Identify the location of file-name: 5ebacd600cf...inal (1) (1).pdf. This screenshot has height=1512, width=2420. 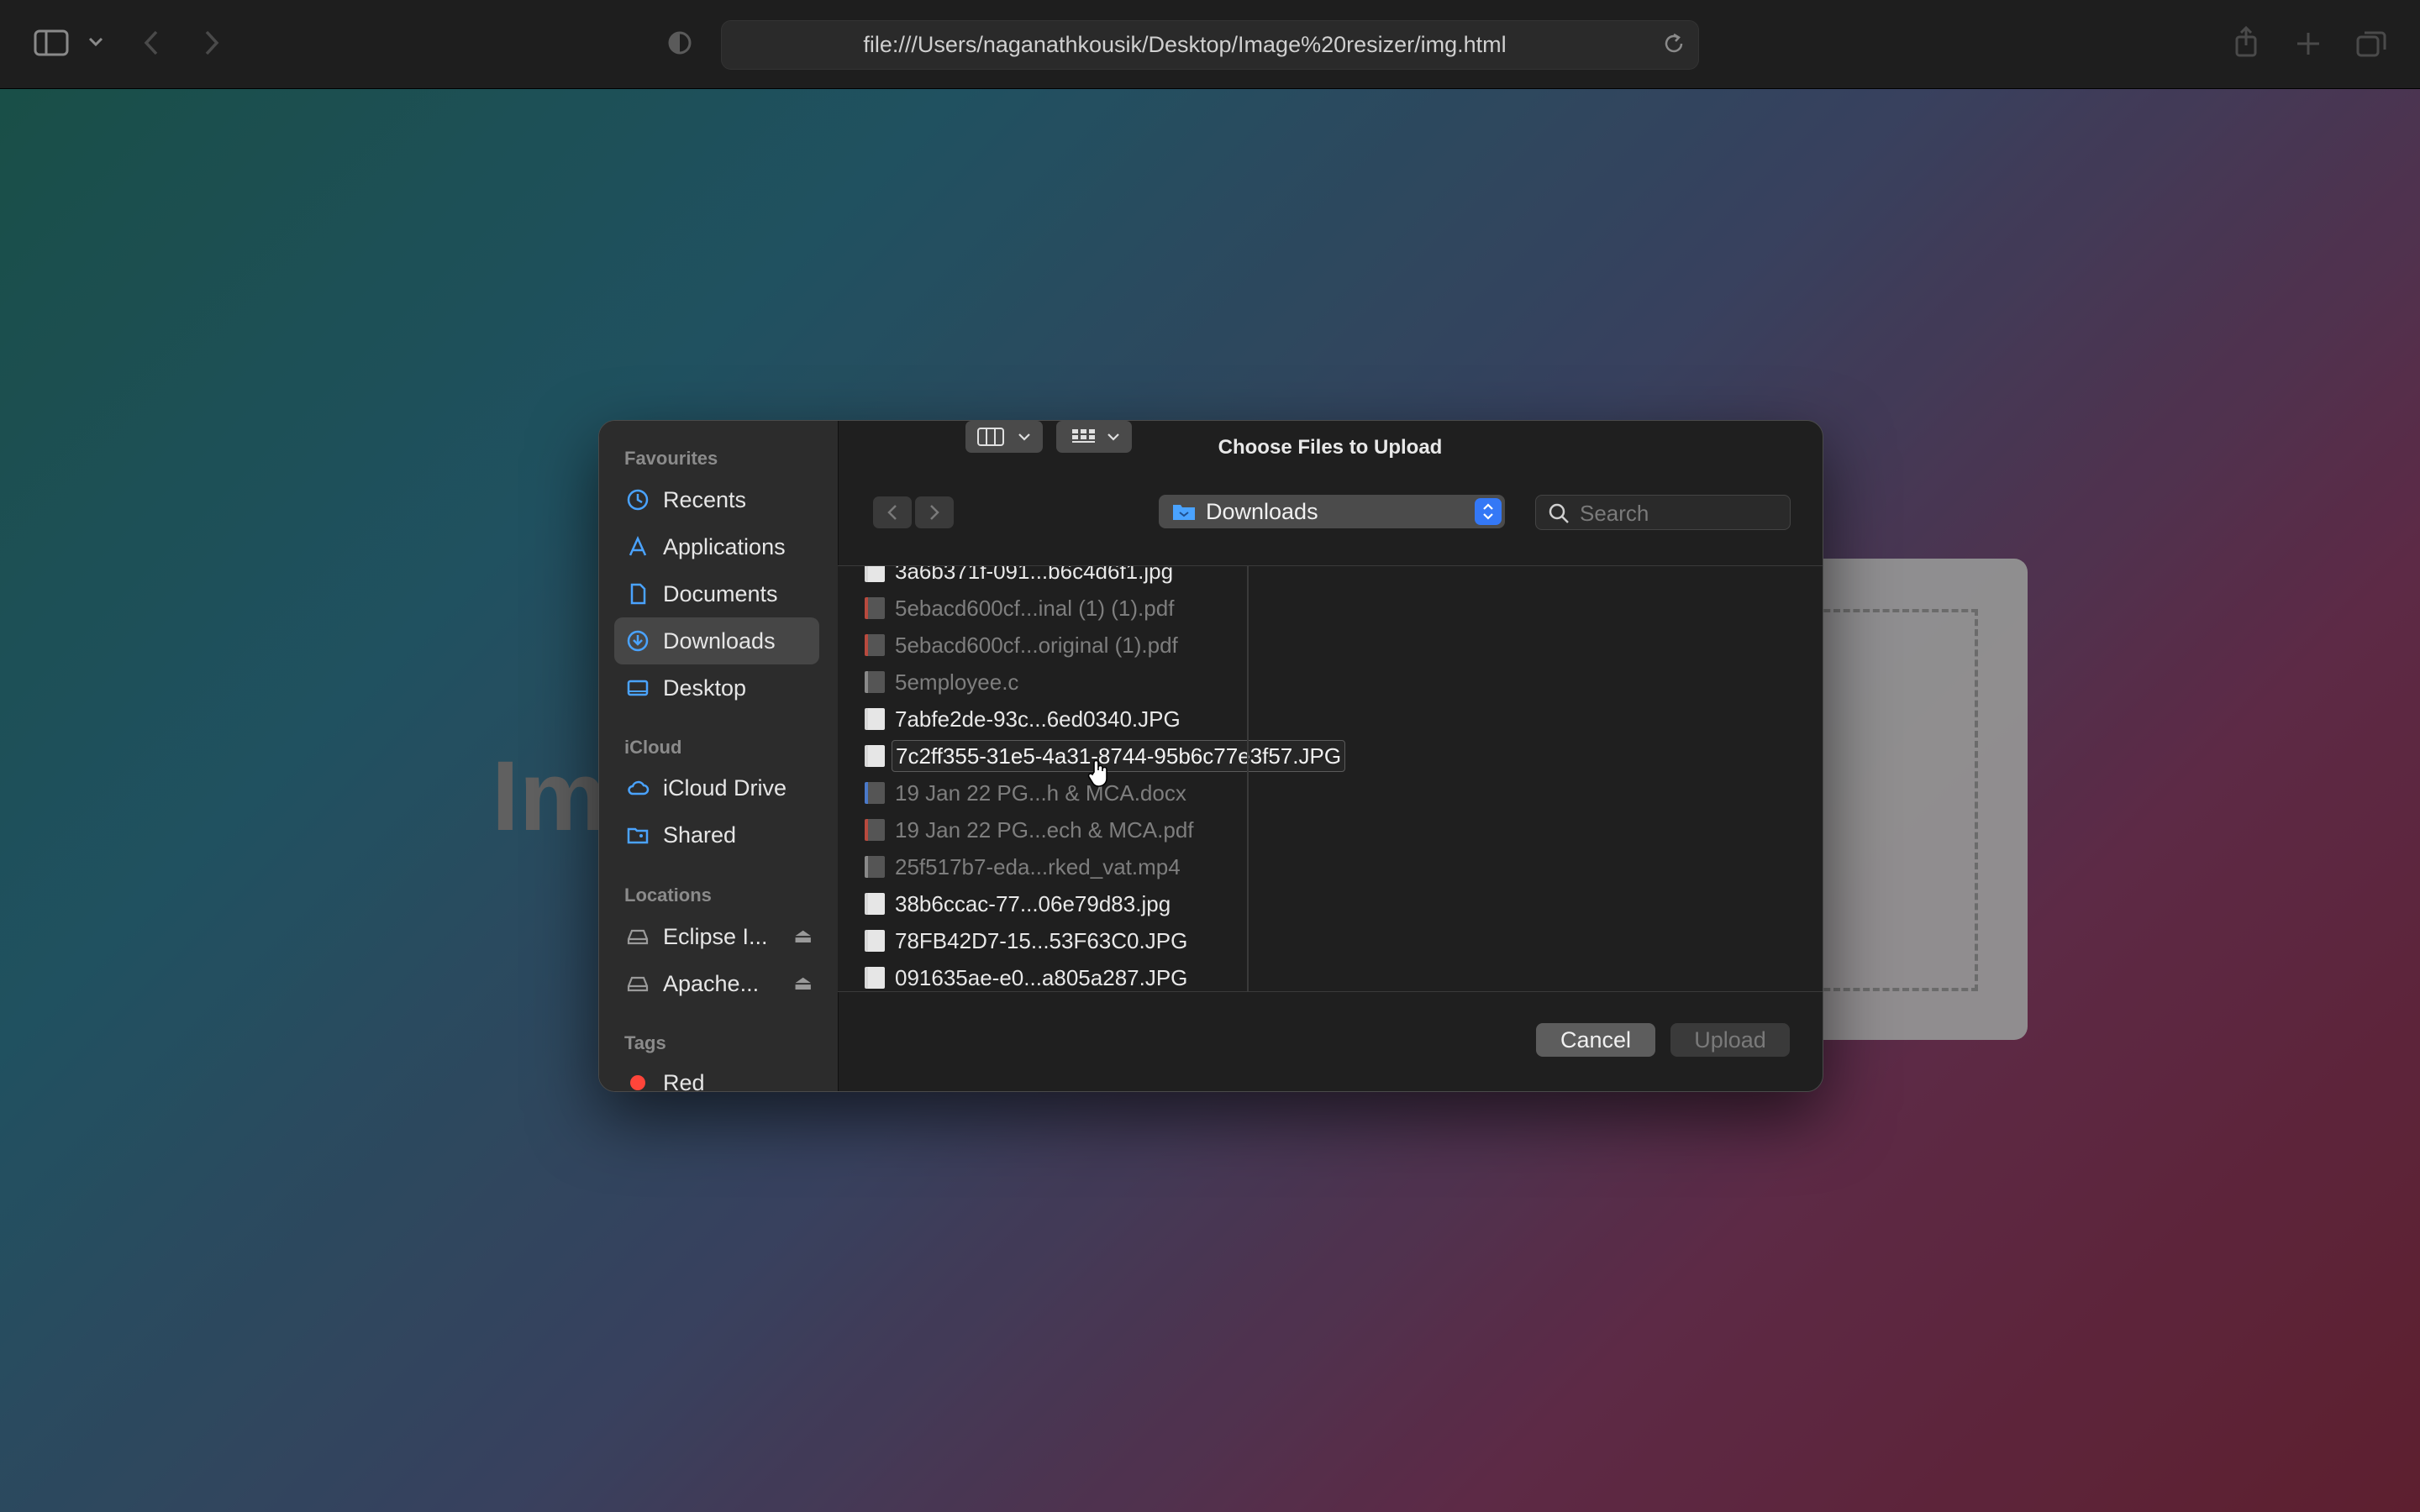
(1035, 608).